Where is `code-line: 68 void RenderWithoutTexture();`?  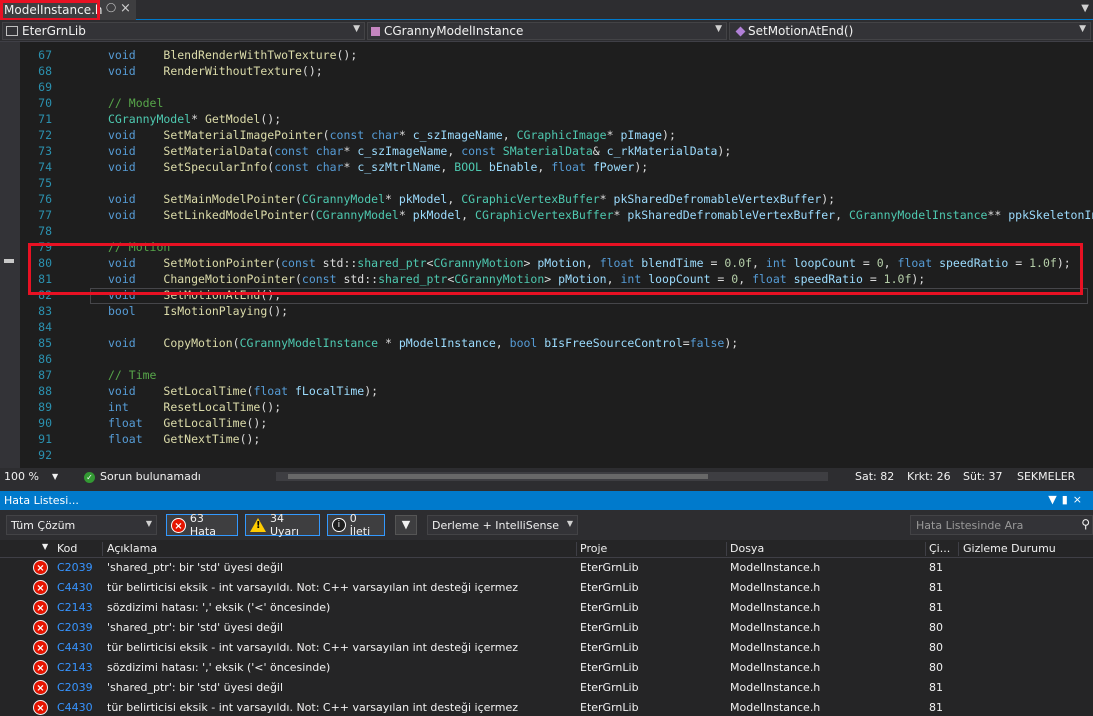 code-line: 68 void RenderWithoutTexture(); is located at coordinates (546, 71).